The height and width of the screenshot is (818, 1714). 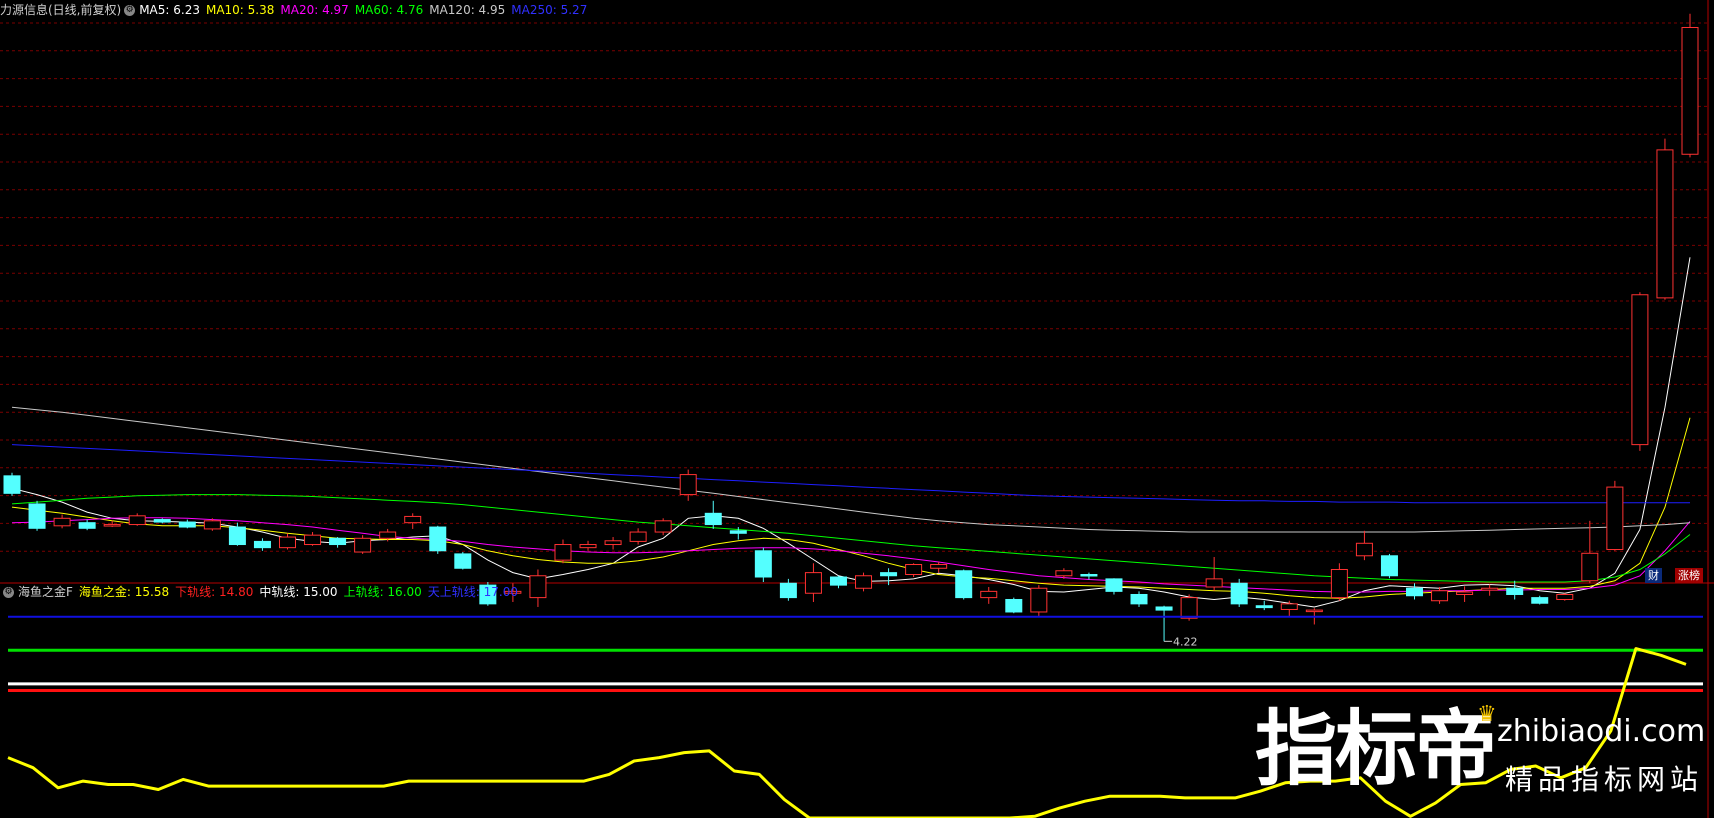 What do you see at coordinates (298, 592) in the screenshot?
I see `indicator-legend-item-2: 中轨线: 15.00` at bounding box center [298, 592].